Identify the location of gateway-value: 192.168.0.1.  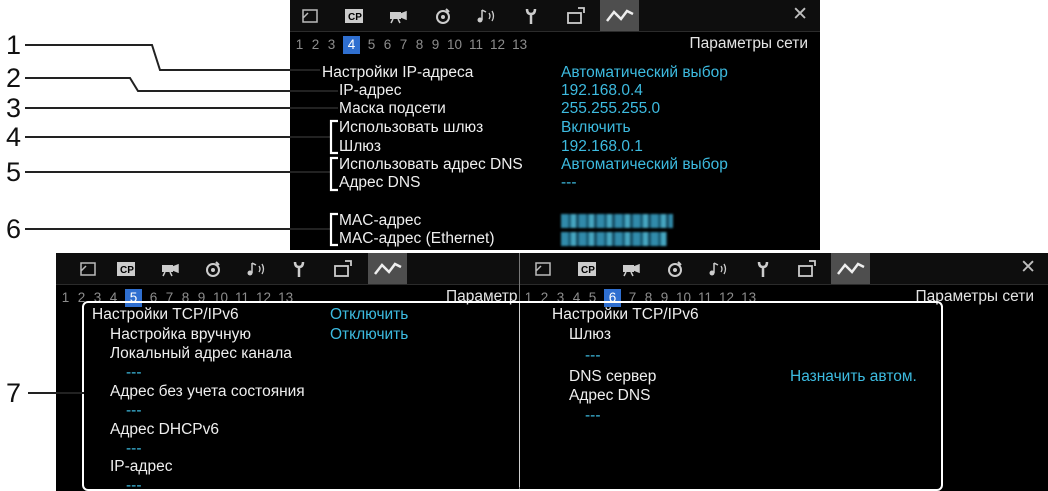
(602, 147).